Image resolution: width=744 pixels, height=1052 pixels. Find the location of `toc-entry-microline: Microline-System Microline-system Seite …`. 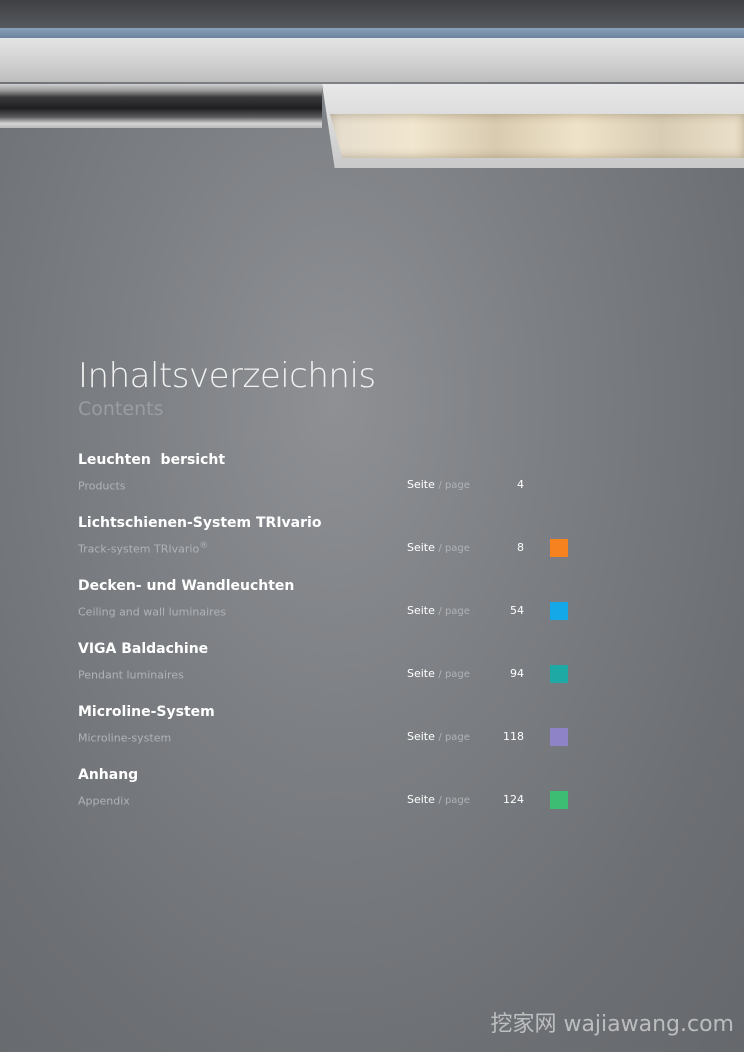

toc-entry-microline: Microline-System Microline-system Seite … is located at coordinates (328, 729).